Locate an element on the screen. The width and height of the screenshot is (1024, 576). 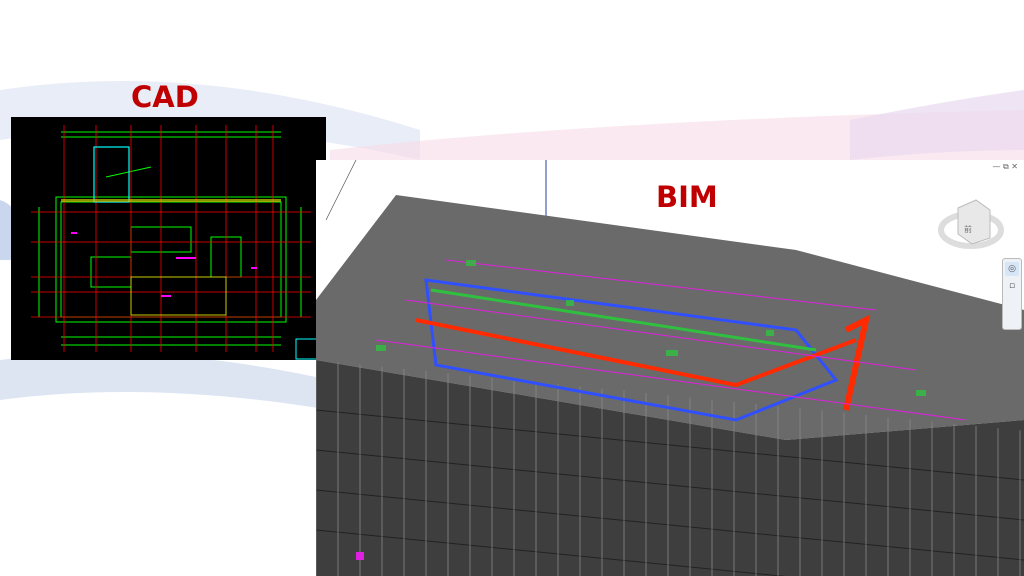
restore-button: ⧉ is located at coordinates (1006, 166).